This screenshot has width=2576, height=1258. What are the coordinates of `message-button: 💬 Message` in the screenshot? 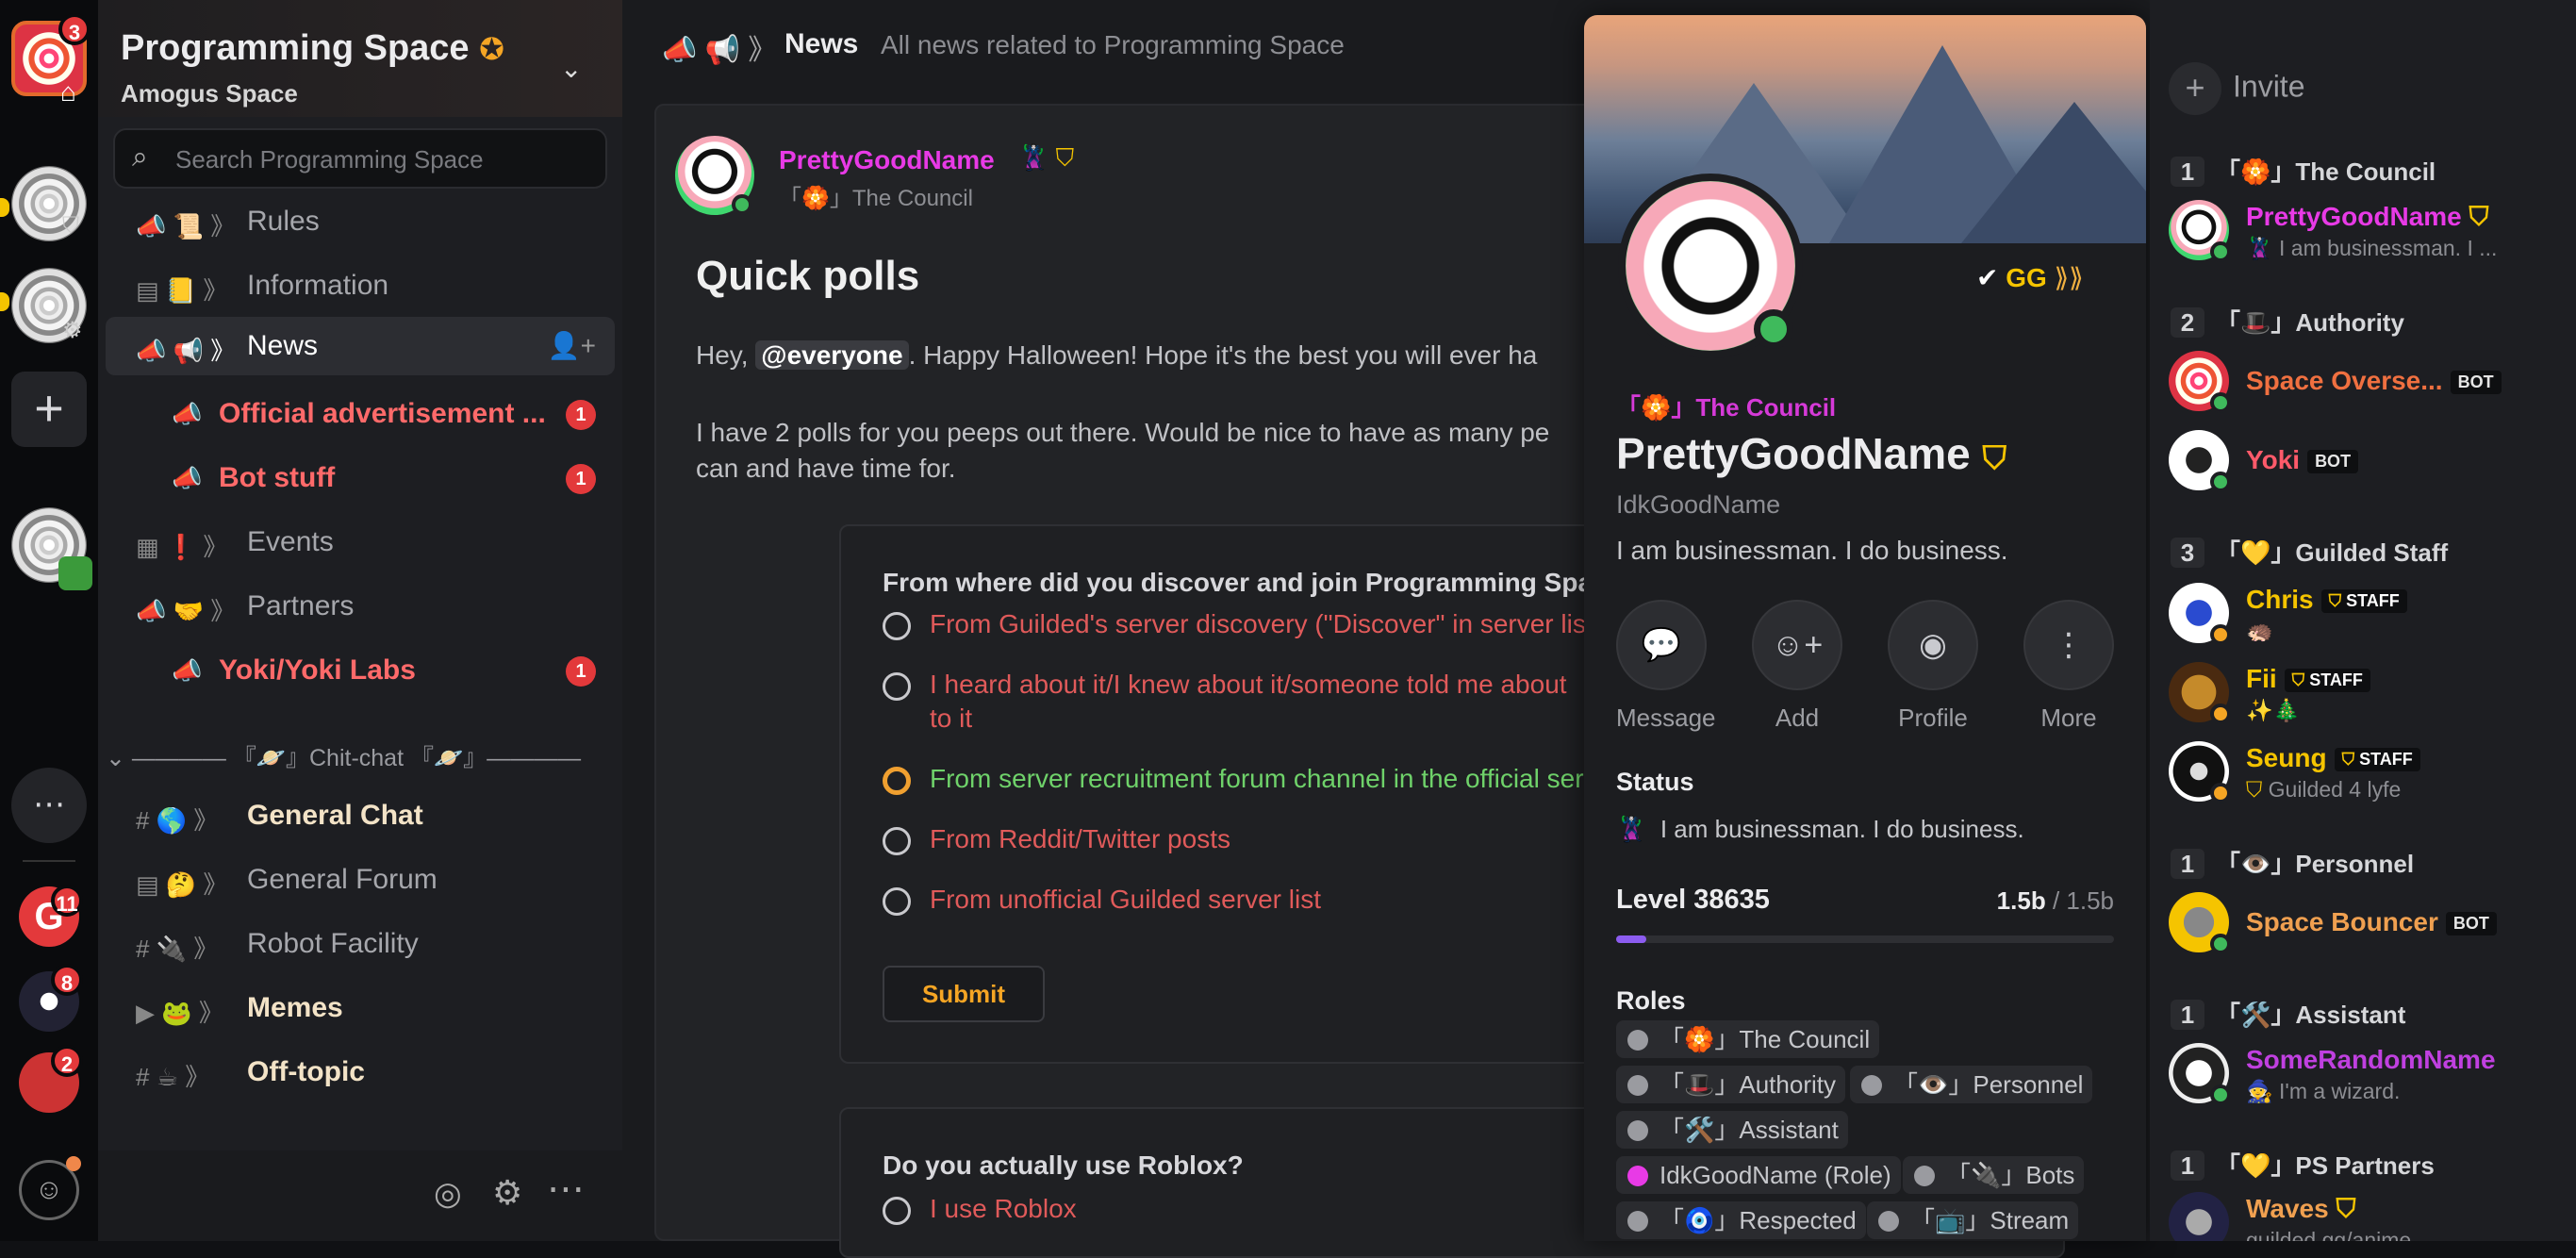 It's located at (1666, 666).